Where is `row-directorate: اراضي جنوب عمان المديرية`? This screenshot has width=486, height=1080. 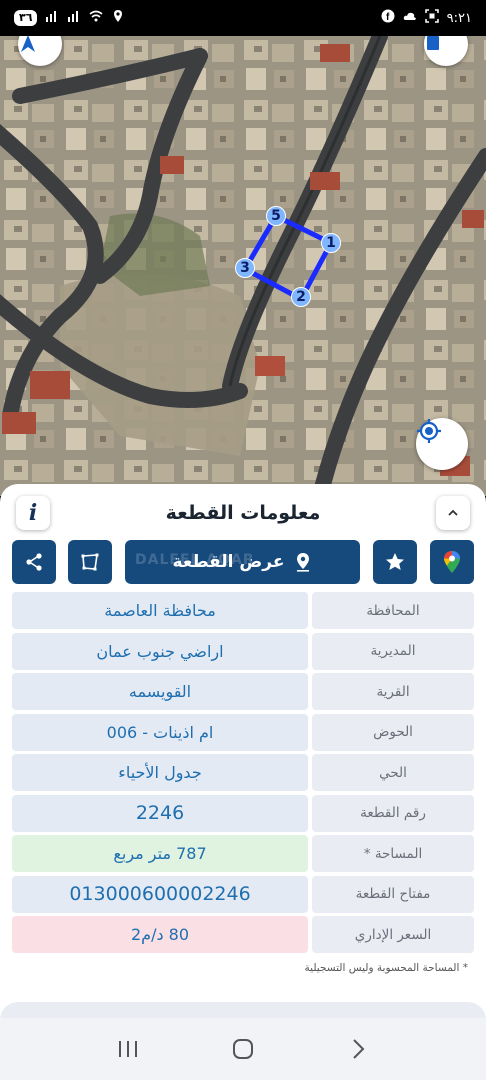
row-directorate: اراضي جنوب عمان المديرية is located at coordinates (243, 651).